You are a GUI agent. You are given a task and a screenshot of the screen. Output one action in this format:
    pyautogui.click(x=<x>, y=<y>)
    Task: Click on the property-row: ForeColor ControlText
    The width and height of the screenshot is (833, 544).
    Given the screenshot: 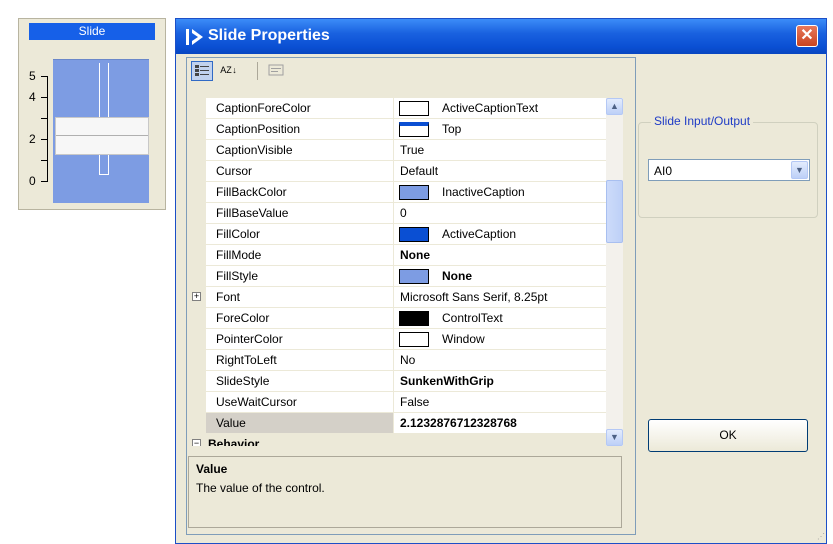 What is the action you would take?
    pyautogui.click(x=397, y=318)
    